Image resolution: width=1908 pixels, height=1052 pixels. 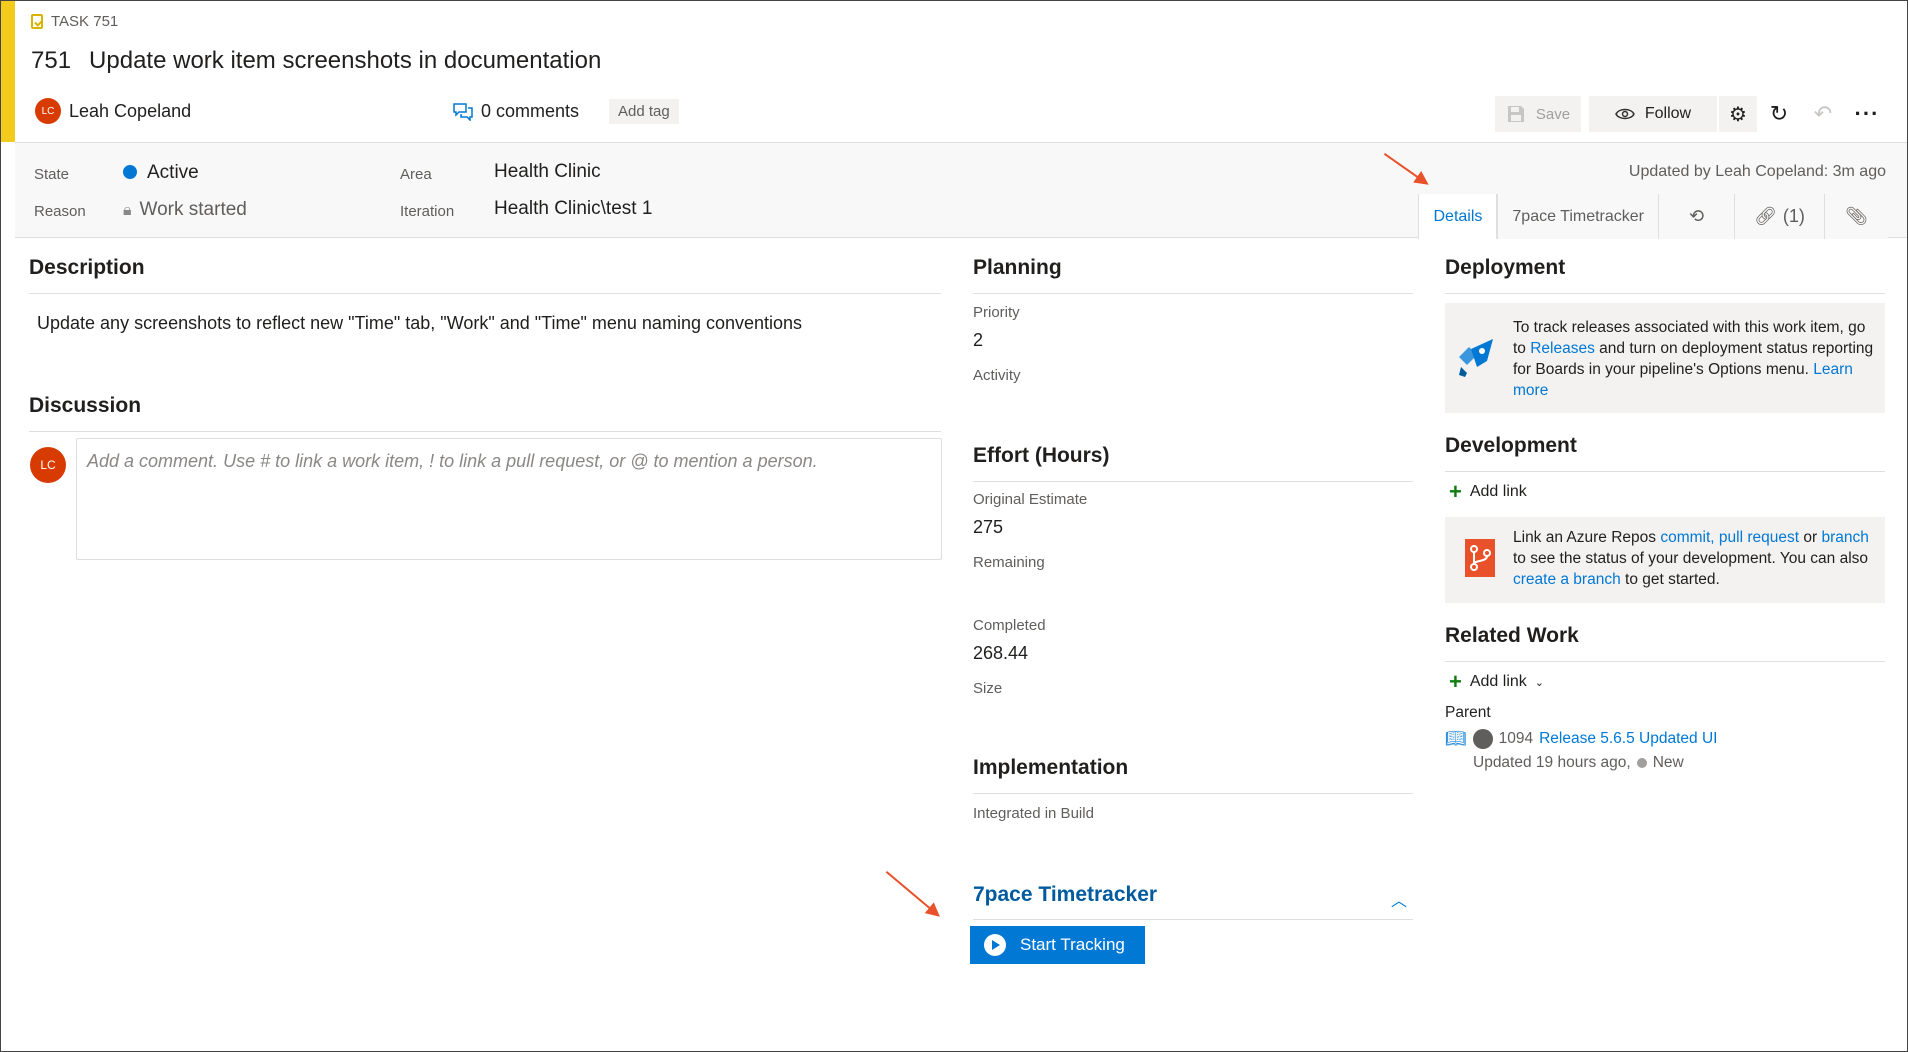 I want to click on history-icon: ⟲, so click(x=1696, y=216).